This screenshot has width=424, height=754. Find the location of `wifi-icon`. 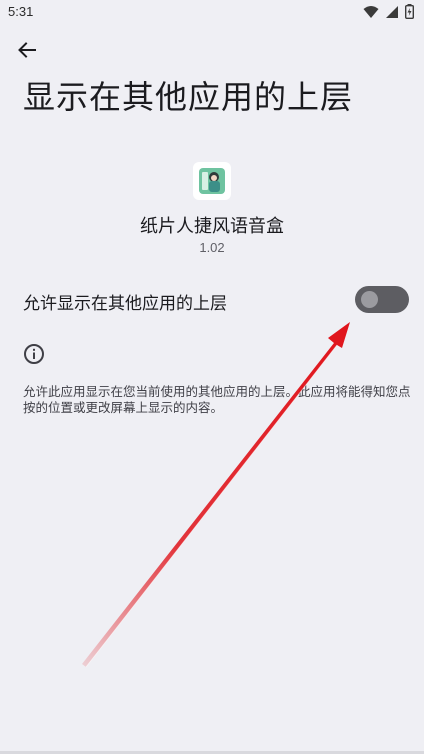

wifi-icon is located at coordinates (371, 12).